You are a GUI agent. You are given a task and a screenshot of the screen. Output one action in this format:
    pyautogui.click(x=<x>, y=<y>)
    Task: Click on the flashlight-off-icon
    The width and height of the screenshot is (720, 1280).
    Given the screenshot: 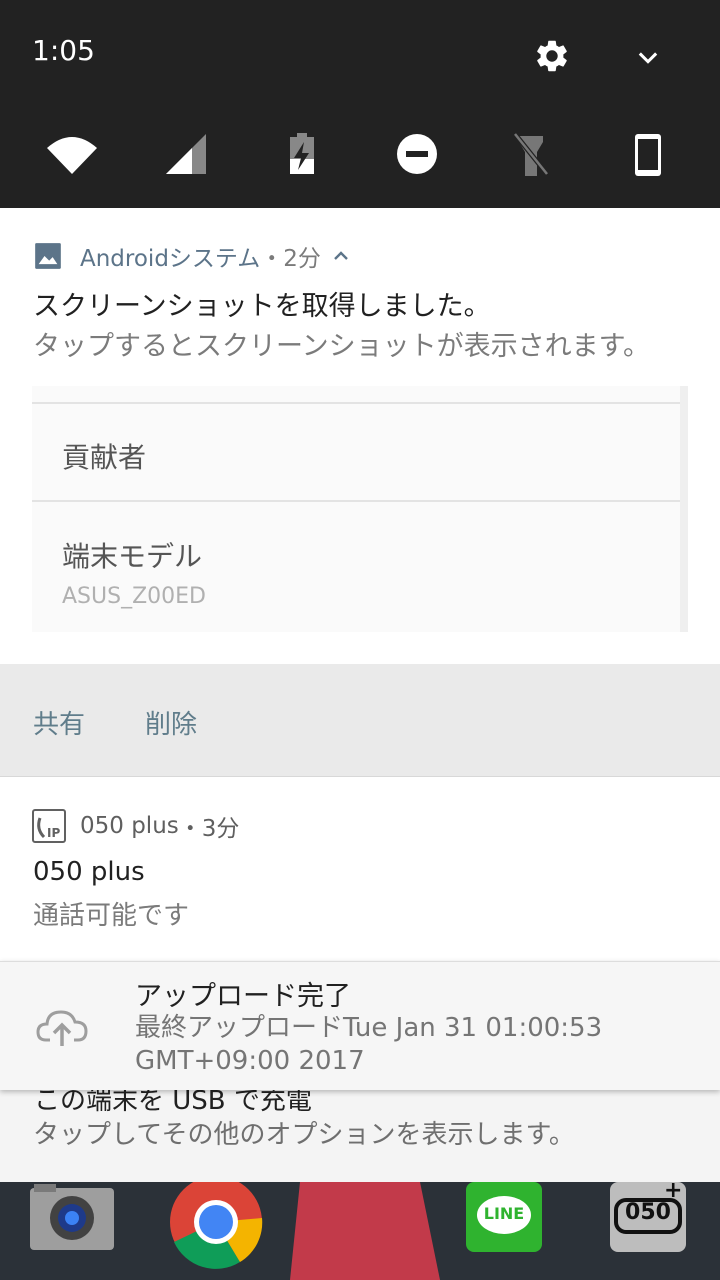 What is the action you would take?
    pyautogui.click(x=531, y=156)
    